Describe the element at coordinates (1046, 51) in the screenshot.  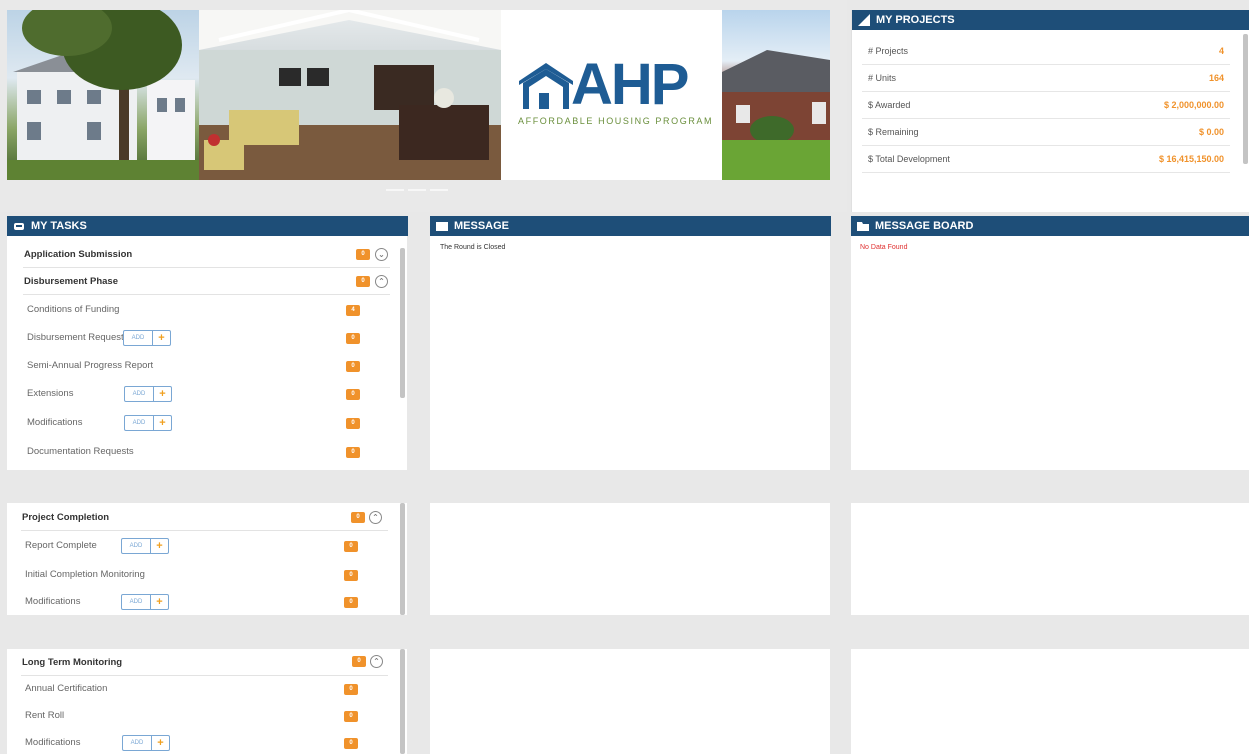
I see `projects-row: # Projects 4` at that location.